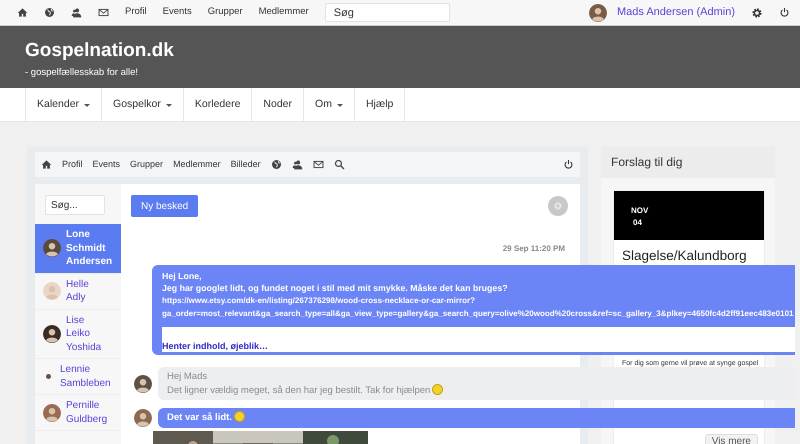 The width and height of the screenshot is (800, 444). What do you see at coordinates (78, 292) in the screenshot?
I see `contact-item: Helle Adly` at bounding box center [78, 292].